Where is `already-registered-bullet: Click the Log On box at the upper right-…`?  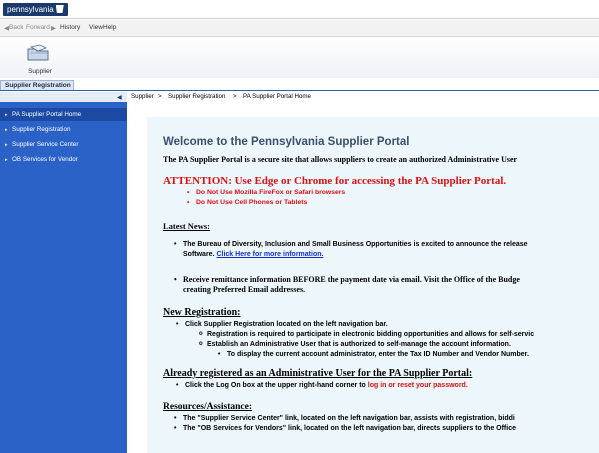 already-registered-bullet: Click the Log On box at the upper right-… is located at coordinates (322, 385).